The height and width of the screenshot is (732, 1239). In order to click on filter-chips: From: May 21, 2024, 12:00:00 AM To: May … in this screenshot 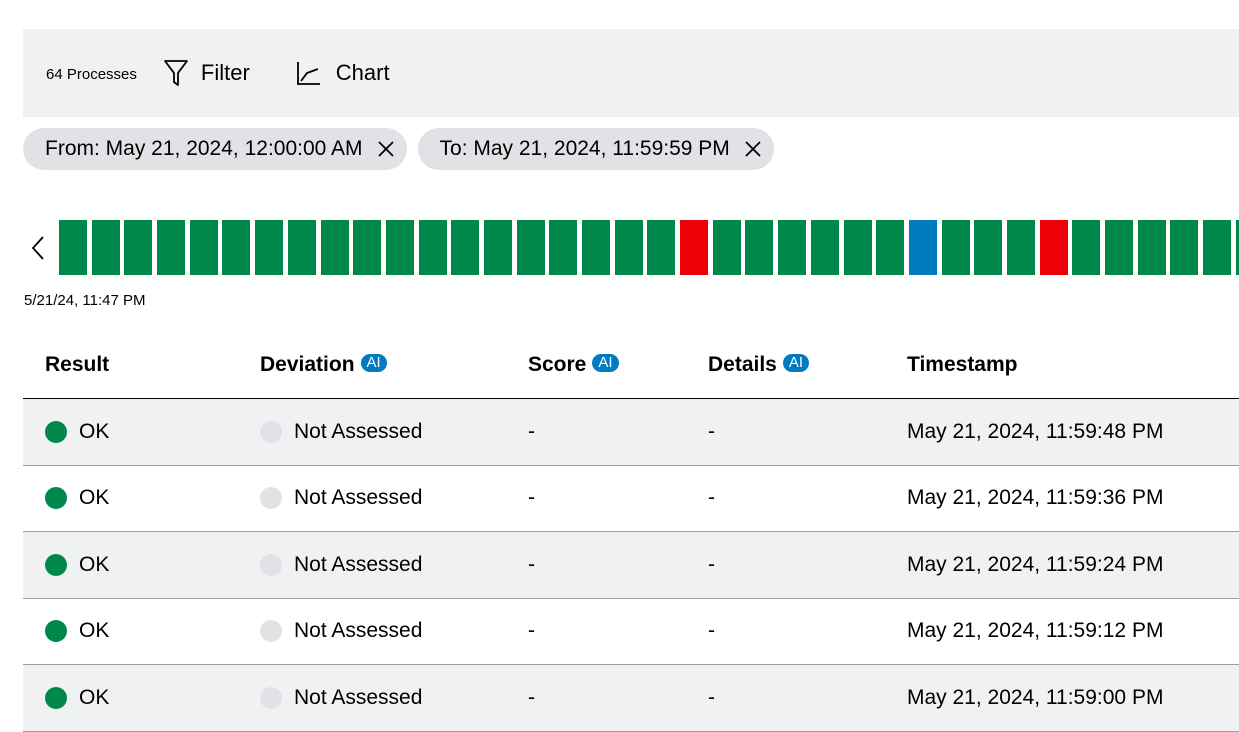, I will do `click(404, 149)`.